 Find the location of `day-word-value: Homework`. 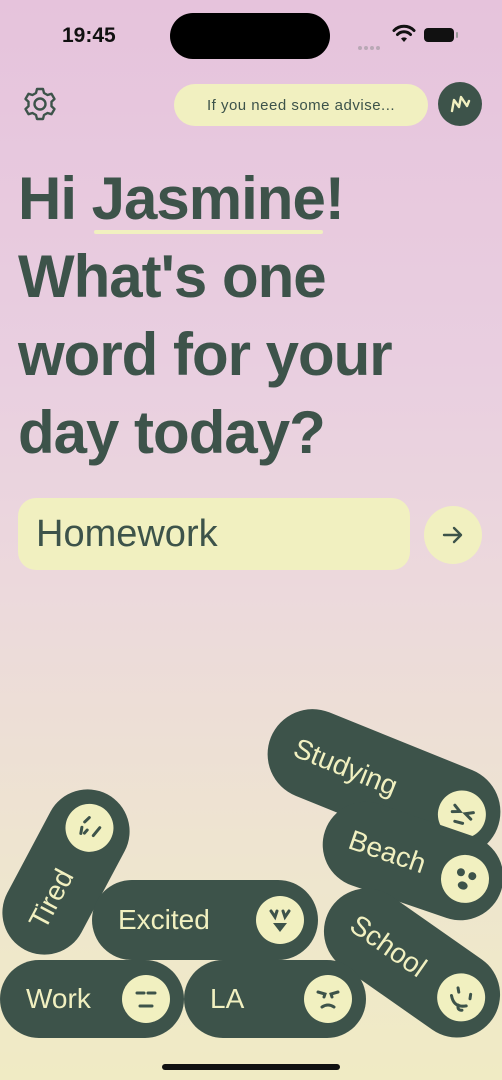

day-word-value: Homework is located at coordinates (127, 533).